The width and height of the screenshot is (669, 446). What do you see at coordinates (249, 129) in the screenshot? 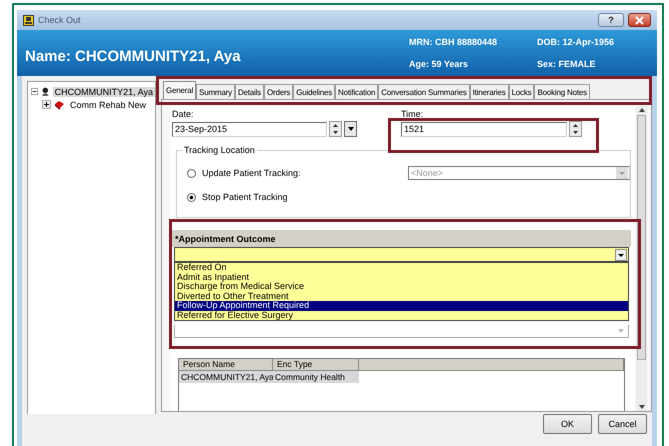
I see `date-field: 23-Sep-2015` at bounding box center [249, 129].